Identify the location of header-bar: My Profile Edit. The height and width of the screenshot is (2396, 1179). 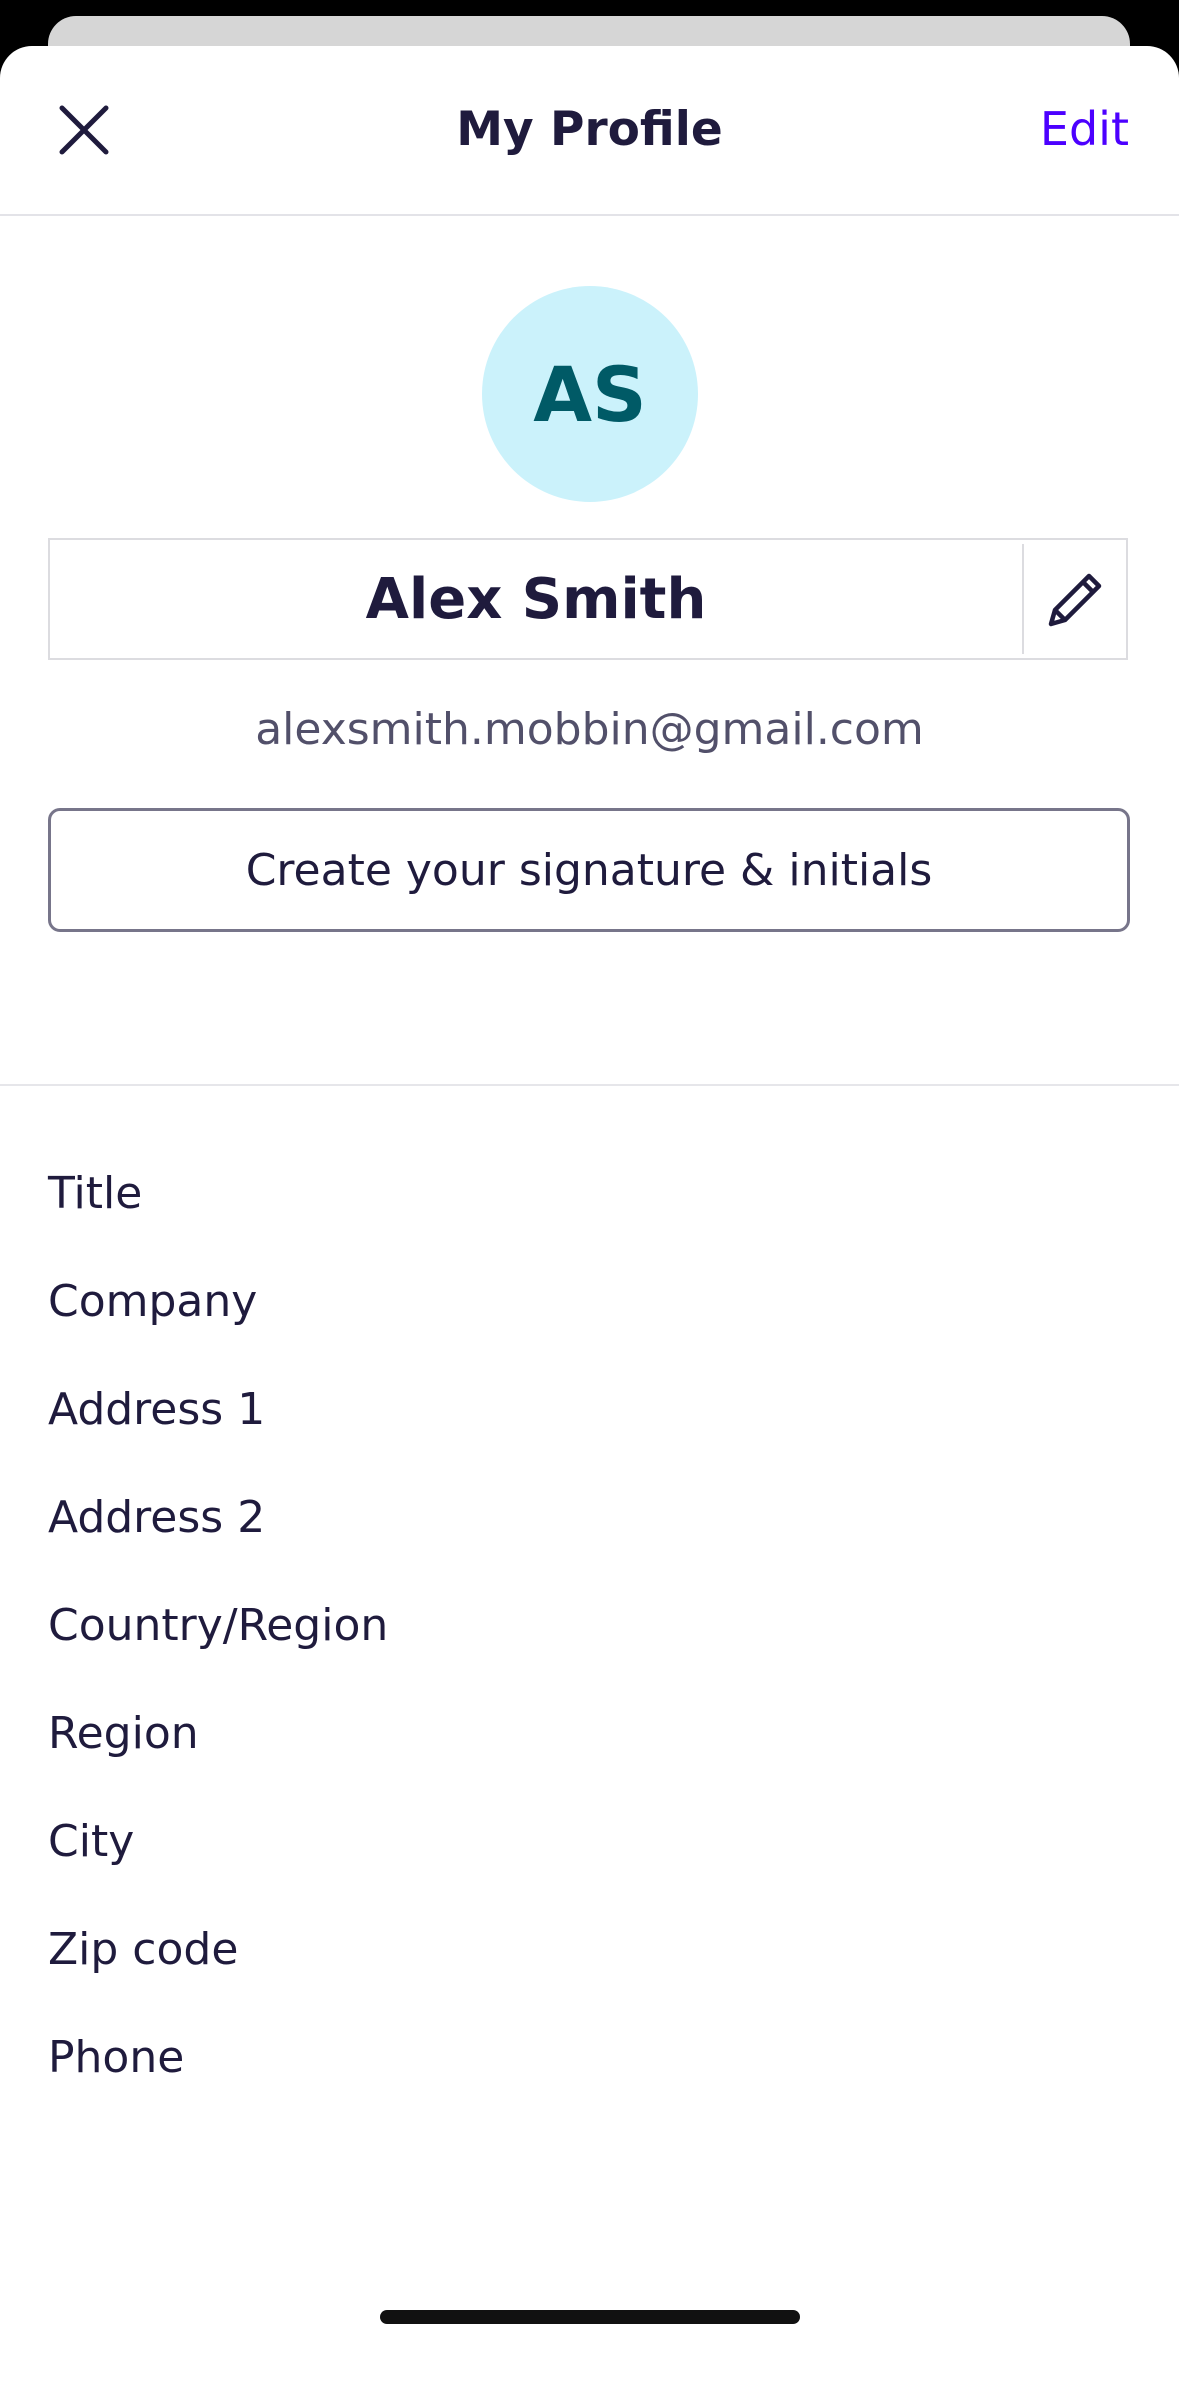
(589, 131).